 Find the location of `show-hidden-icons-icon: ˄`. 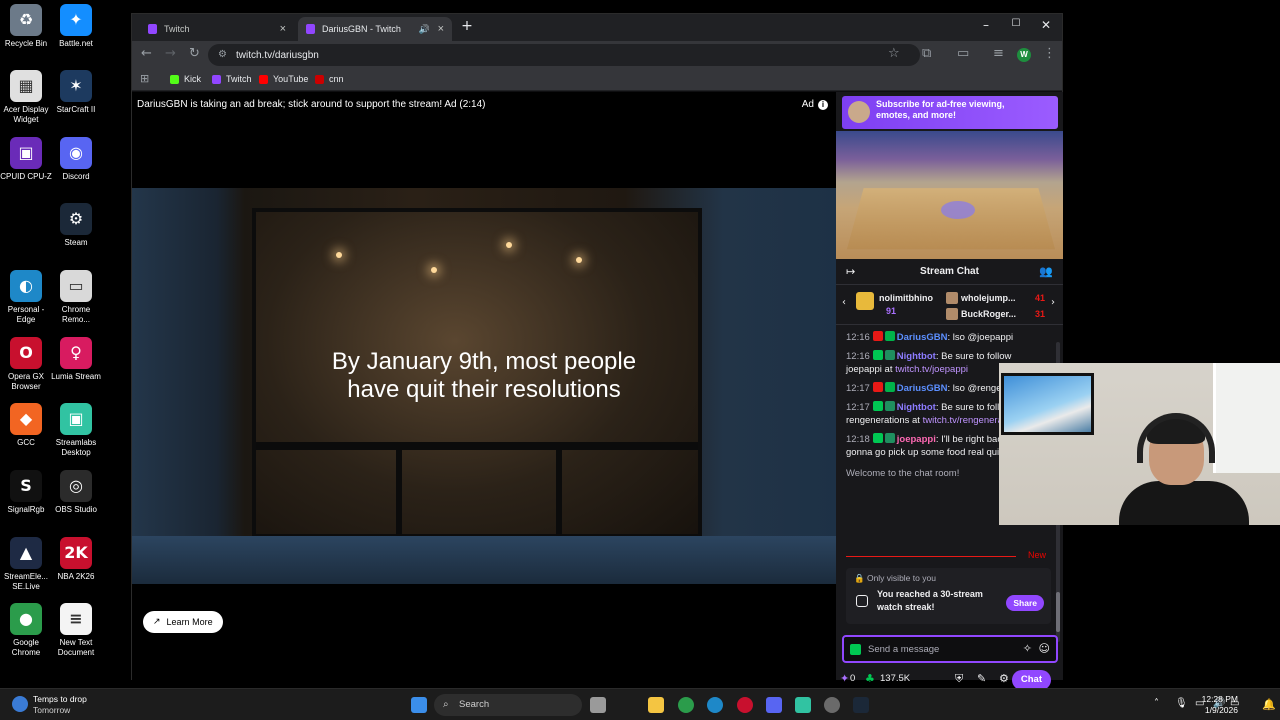

show-hidden-icons-icon: ˄ is located at coordinates (1156, 703).